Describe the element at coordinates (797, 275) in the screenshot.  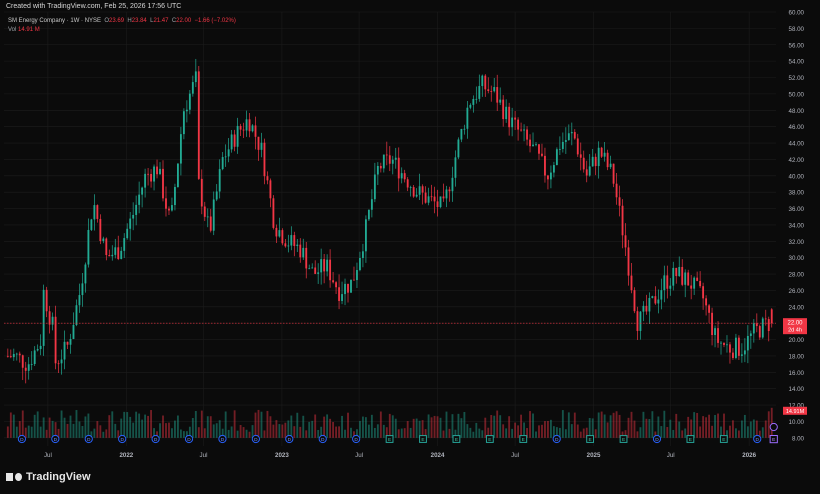
I see `y-tick-label: 28.00` at that location.